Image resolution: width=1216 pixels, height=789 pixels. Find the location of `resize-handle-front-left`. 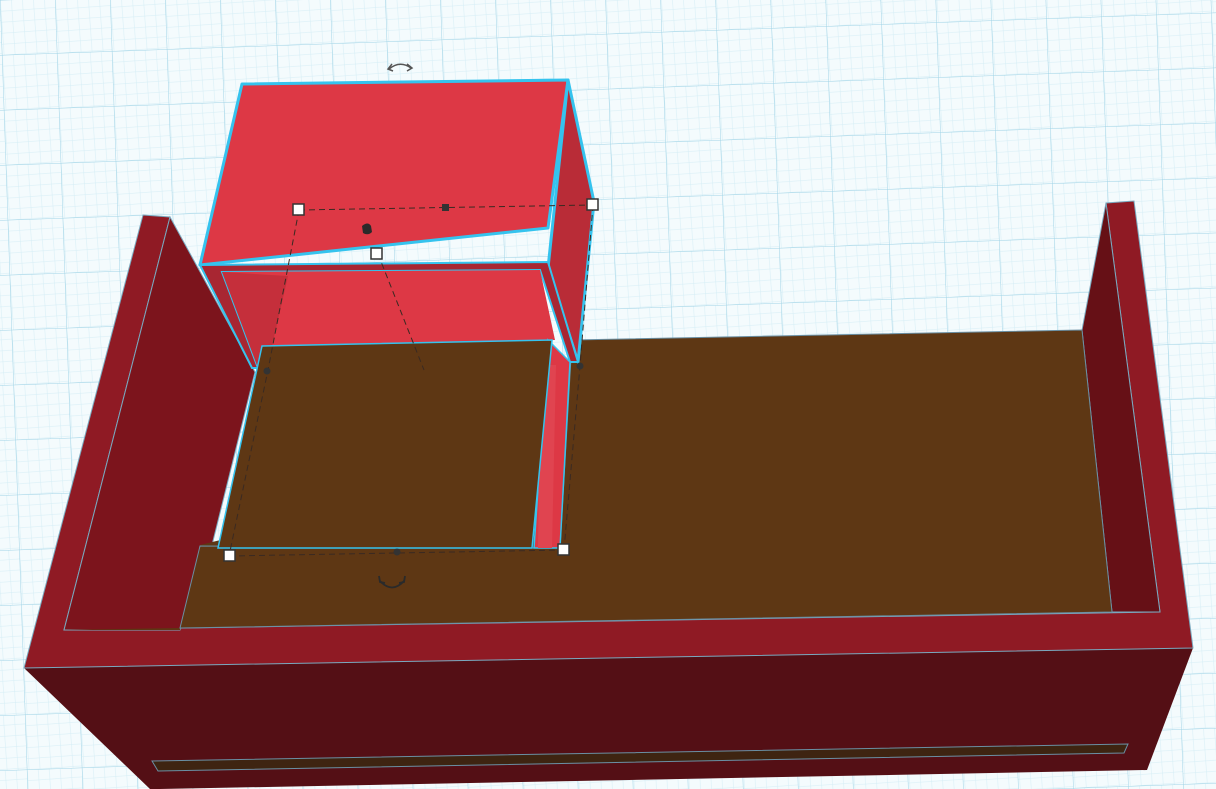

resize-handle-front-left is located at coordinates (229, 555).